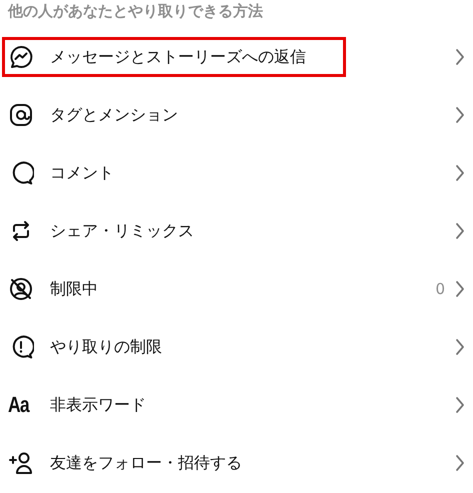  What do you see at coordinates (82, 173) in the screenshot?
I see `row-label: コメント` at bounding box center [82, 173].